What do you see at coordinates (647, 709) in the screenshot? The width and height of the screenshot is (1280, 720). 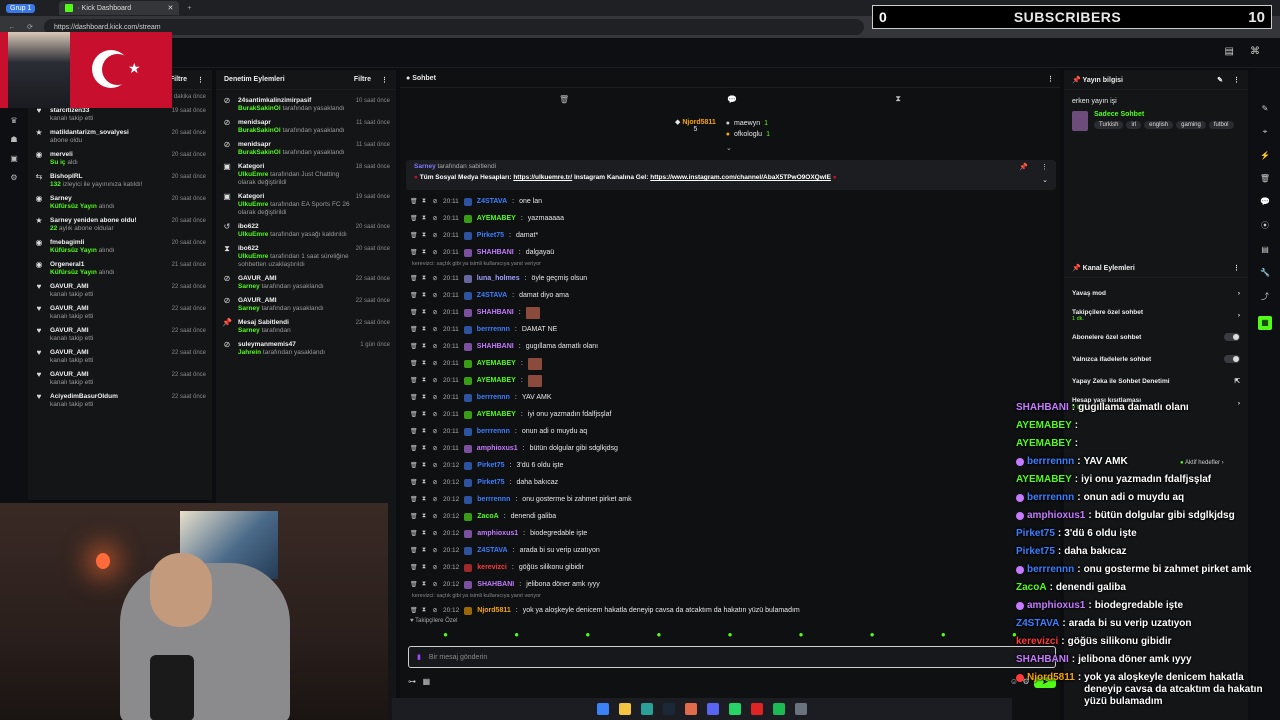 I see `edge-icon` at bounding box center [647, 709].